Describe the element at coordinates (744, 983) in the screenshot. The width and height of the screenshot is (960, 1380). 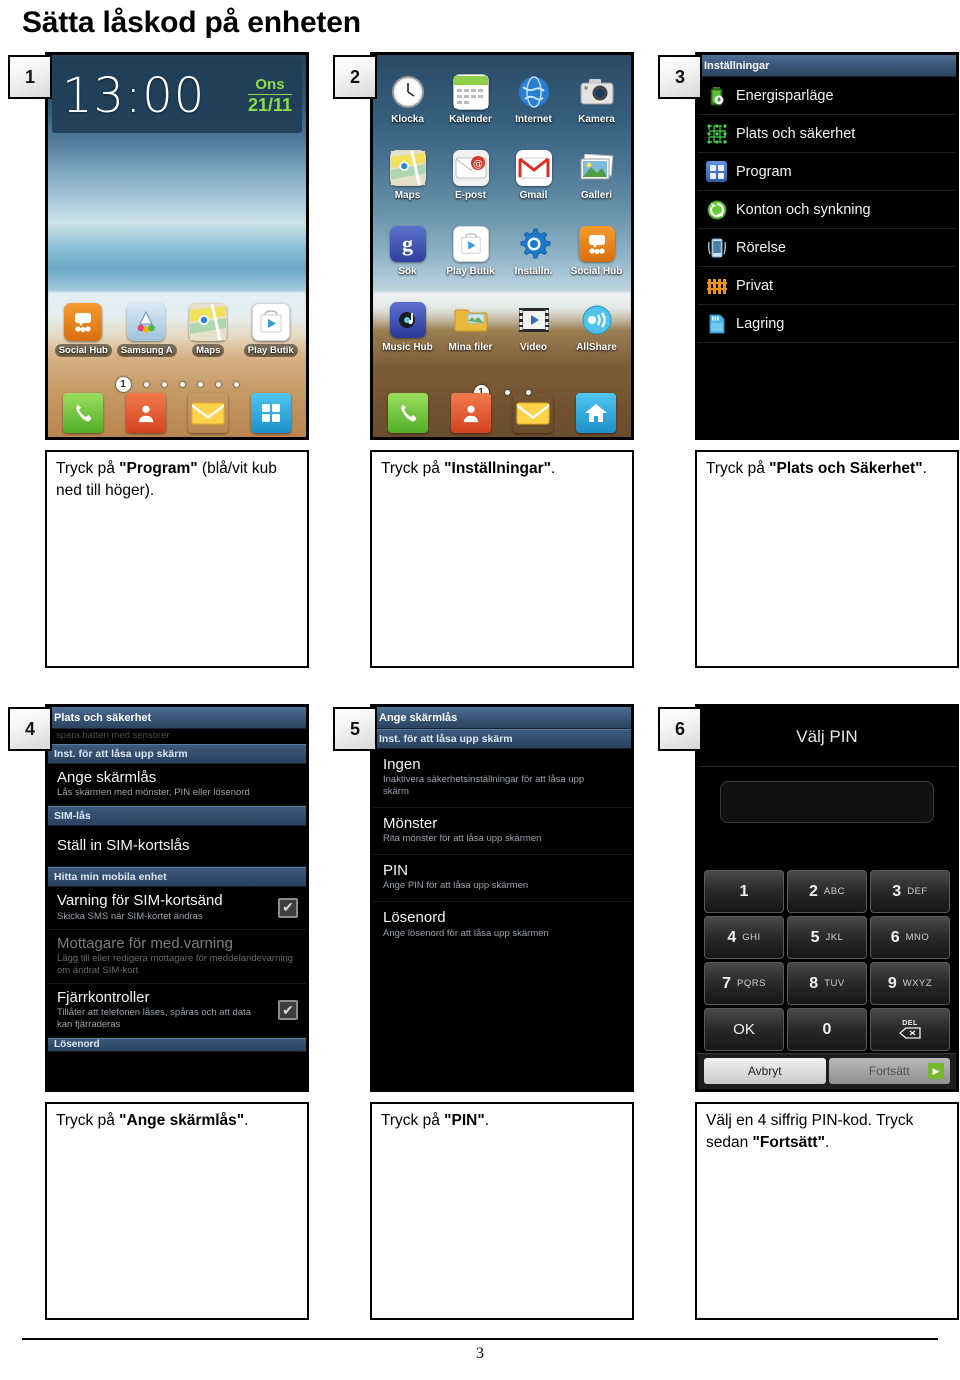
I see `key-7: 7 PQRS` at that location.